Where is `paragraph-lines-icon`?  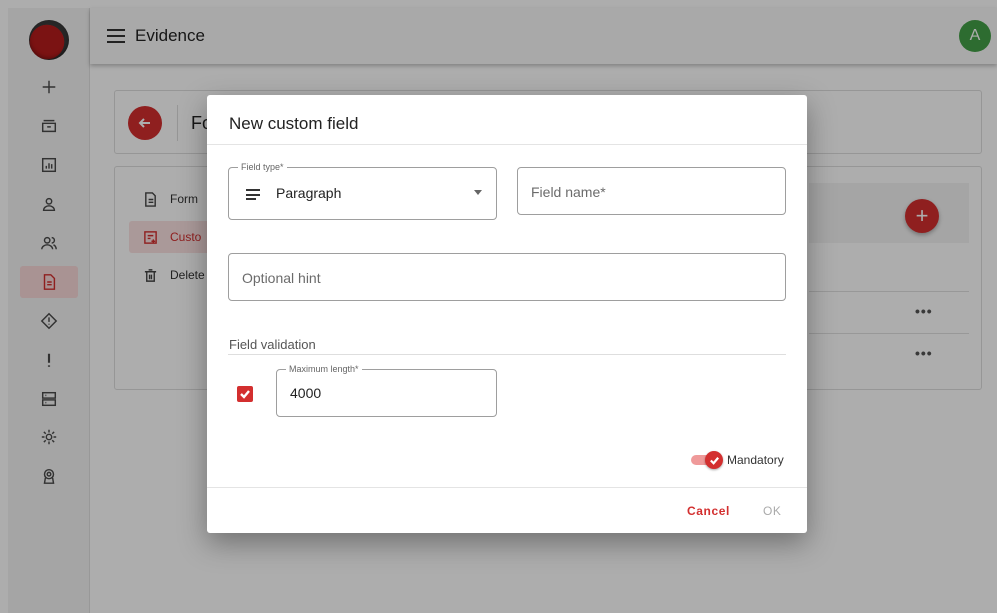 paragraph-lines-icon is located at coordinates (253, 194).